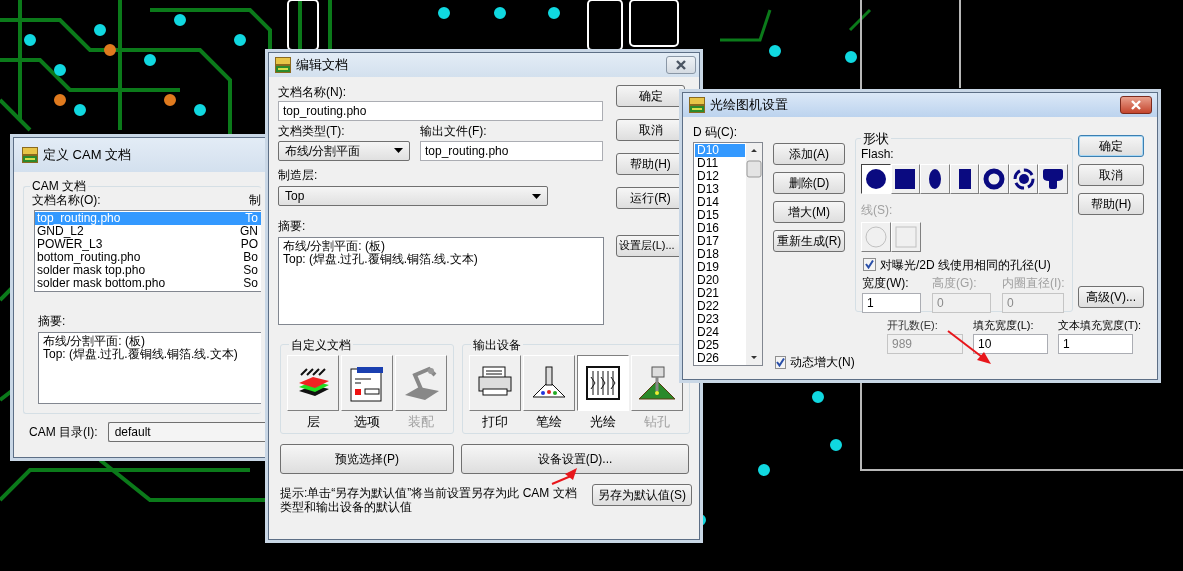 Image resolution: width=1183 pixels, height=571 pixels. I want to click on window-title: 定义 CAM 文档, so click(87, 155).